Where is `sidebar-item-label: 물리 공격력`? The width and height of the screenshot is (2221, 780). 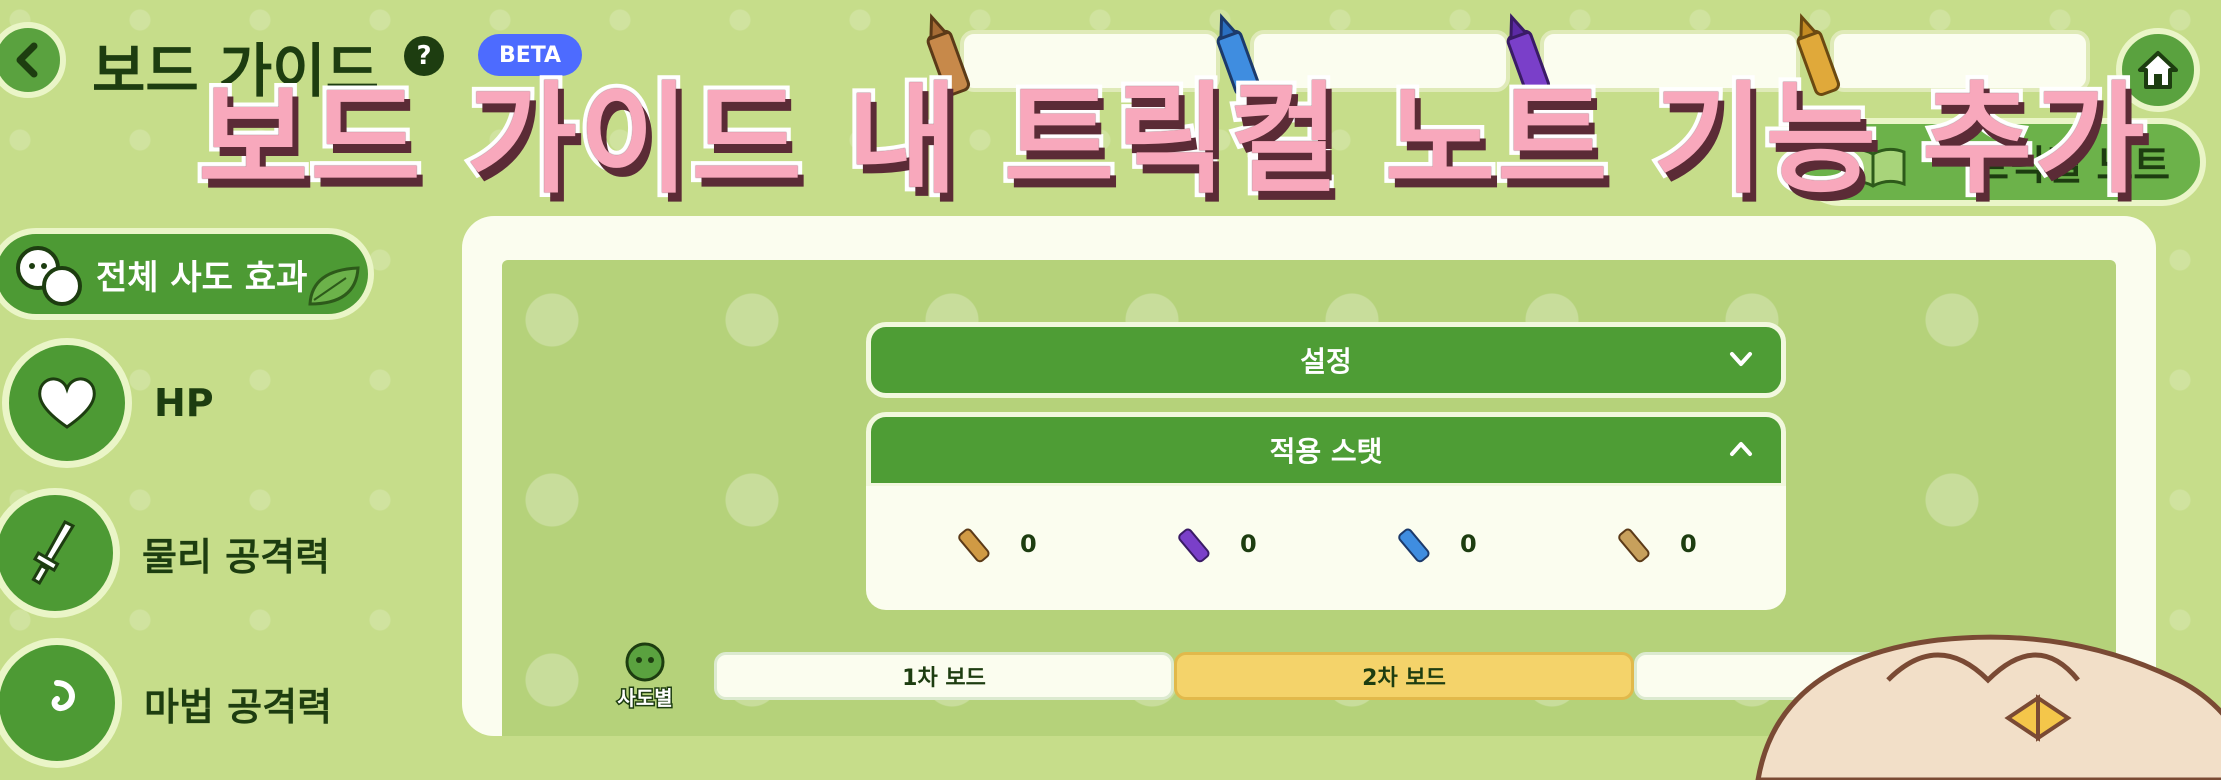 sidebar-item-label: 물리 공격력 is located at coordinates (236, 556).